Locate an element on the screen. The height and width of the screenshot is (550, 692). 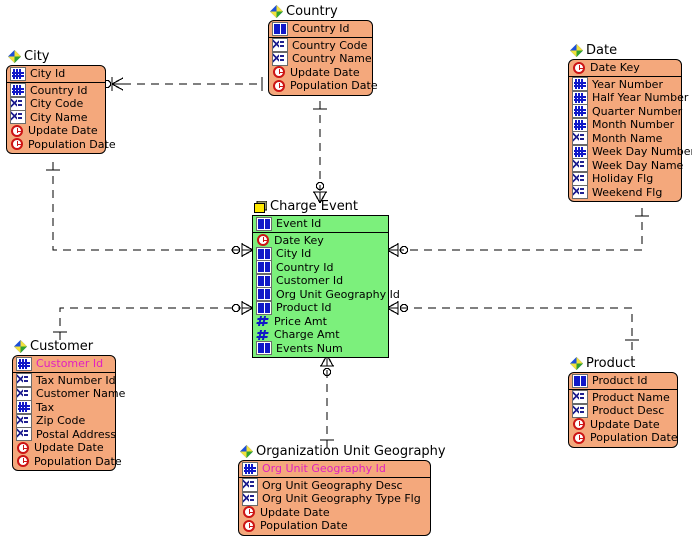
attribute-row: City Code is located at coordinates (56, 103).